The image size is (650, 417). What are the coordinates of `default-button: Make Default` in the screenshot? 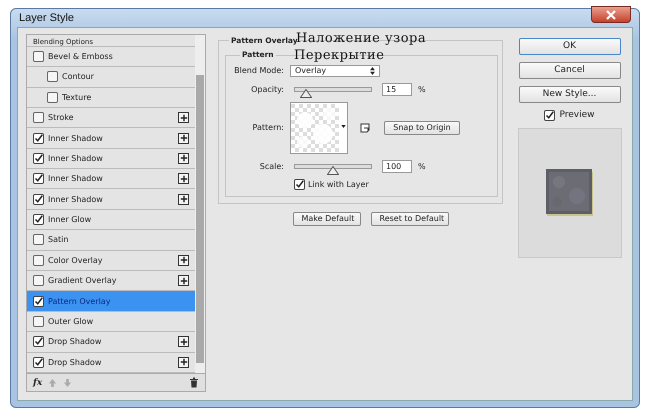 It's located at (326, 219).